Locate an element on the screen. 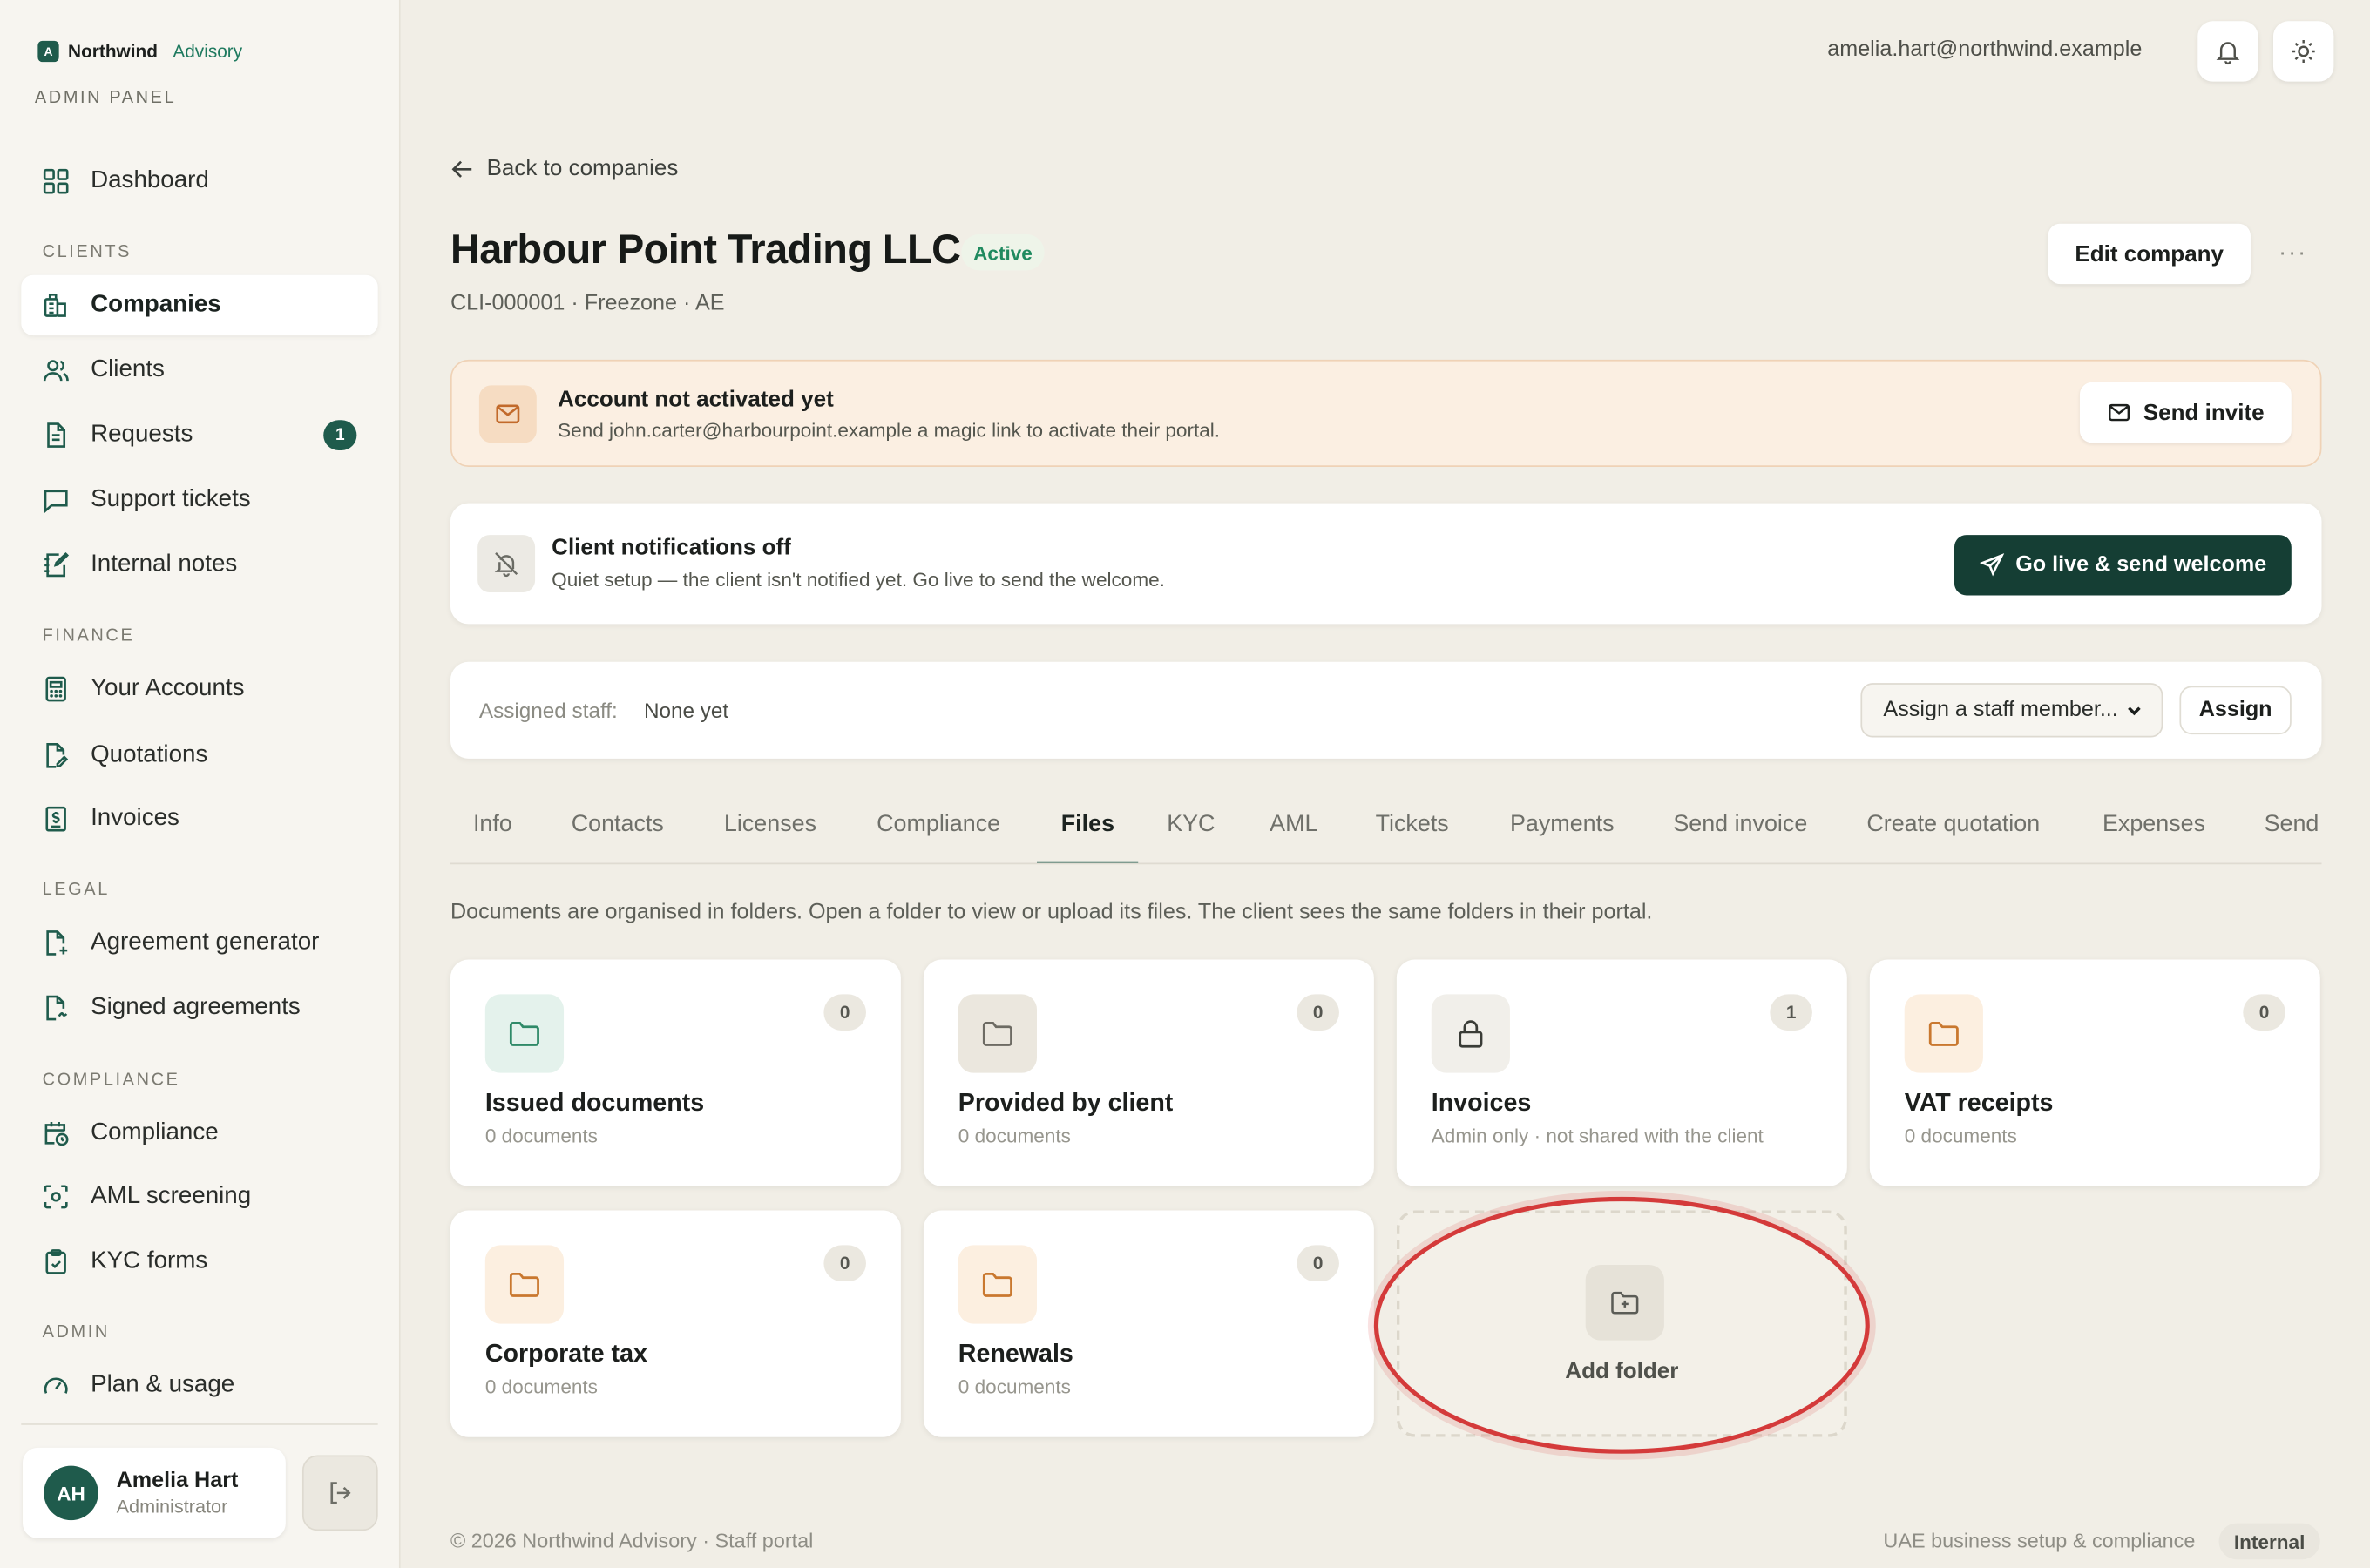 This screenshot has height=1568, width=2370. tab-create-quotation: Create quotation is located at coordinates (1953, 830).